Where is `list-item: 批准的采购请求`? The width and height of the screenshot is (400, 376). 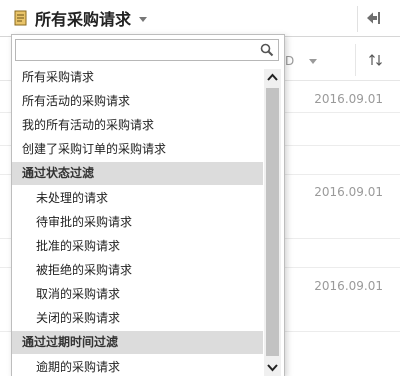 list-item: 批准的采购请求 is located at coordinates (137, 246).